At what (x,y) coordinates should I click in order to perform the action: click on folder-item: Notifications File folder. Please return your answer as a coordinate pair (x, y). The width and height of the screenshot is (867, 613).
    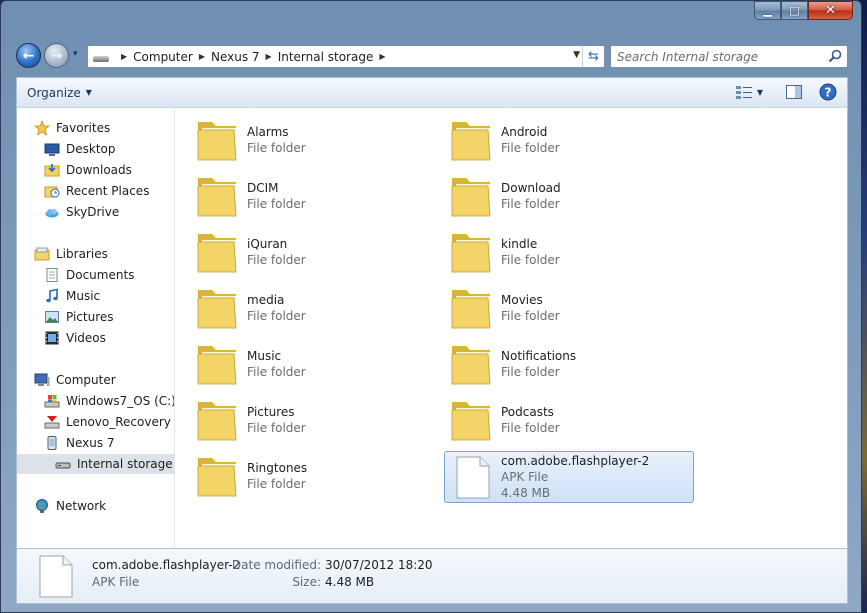
    Looking at the image, I should click on (555, 358).